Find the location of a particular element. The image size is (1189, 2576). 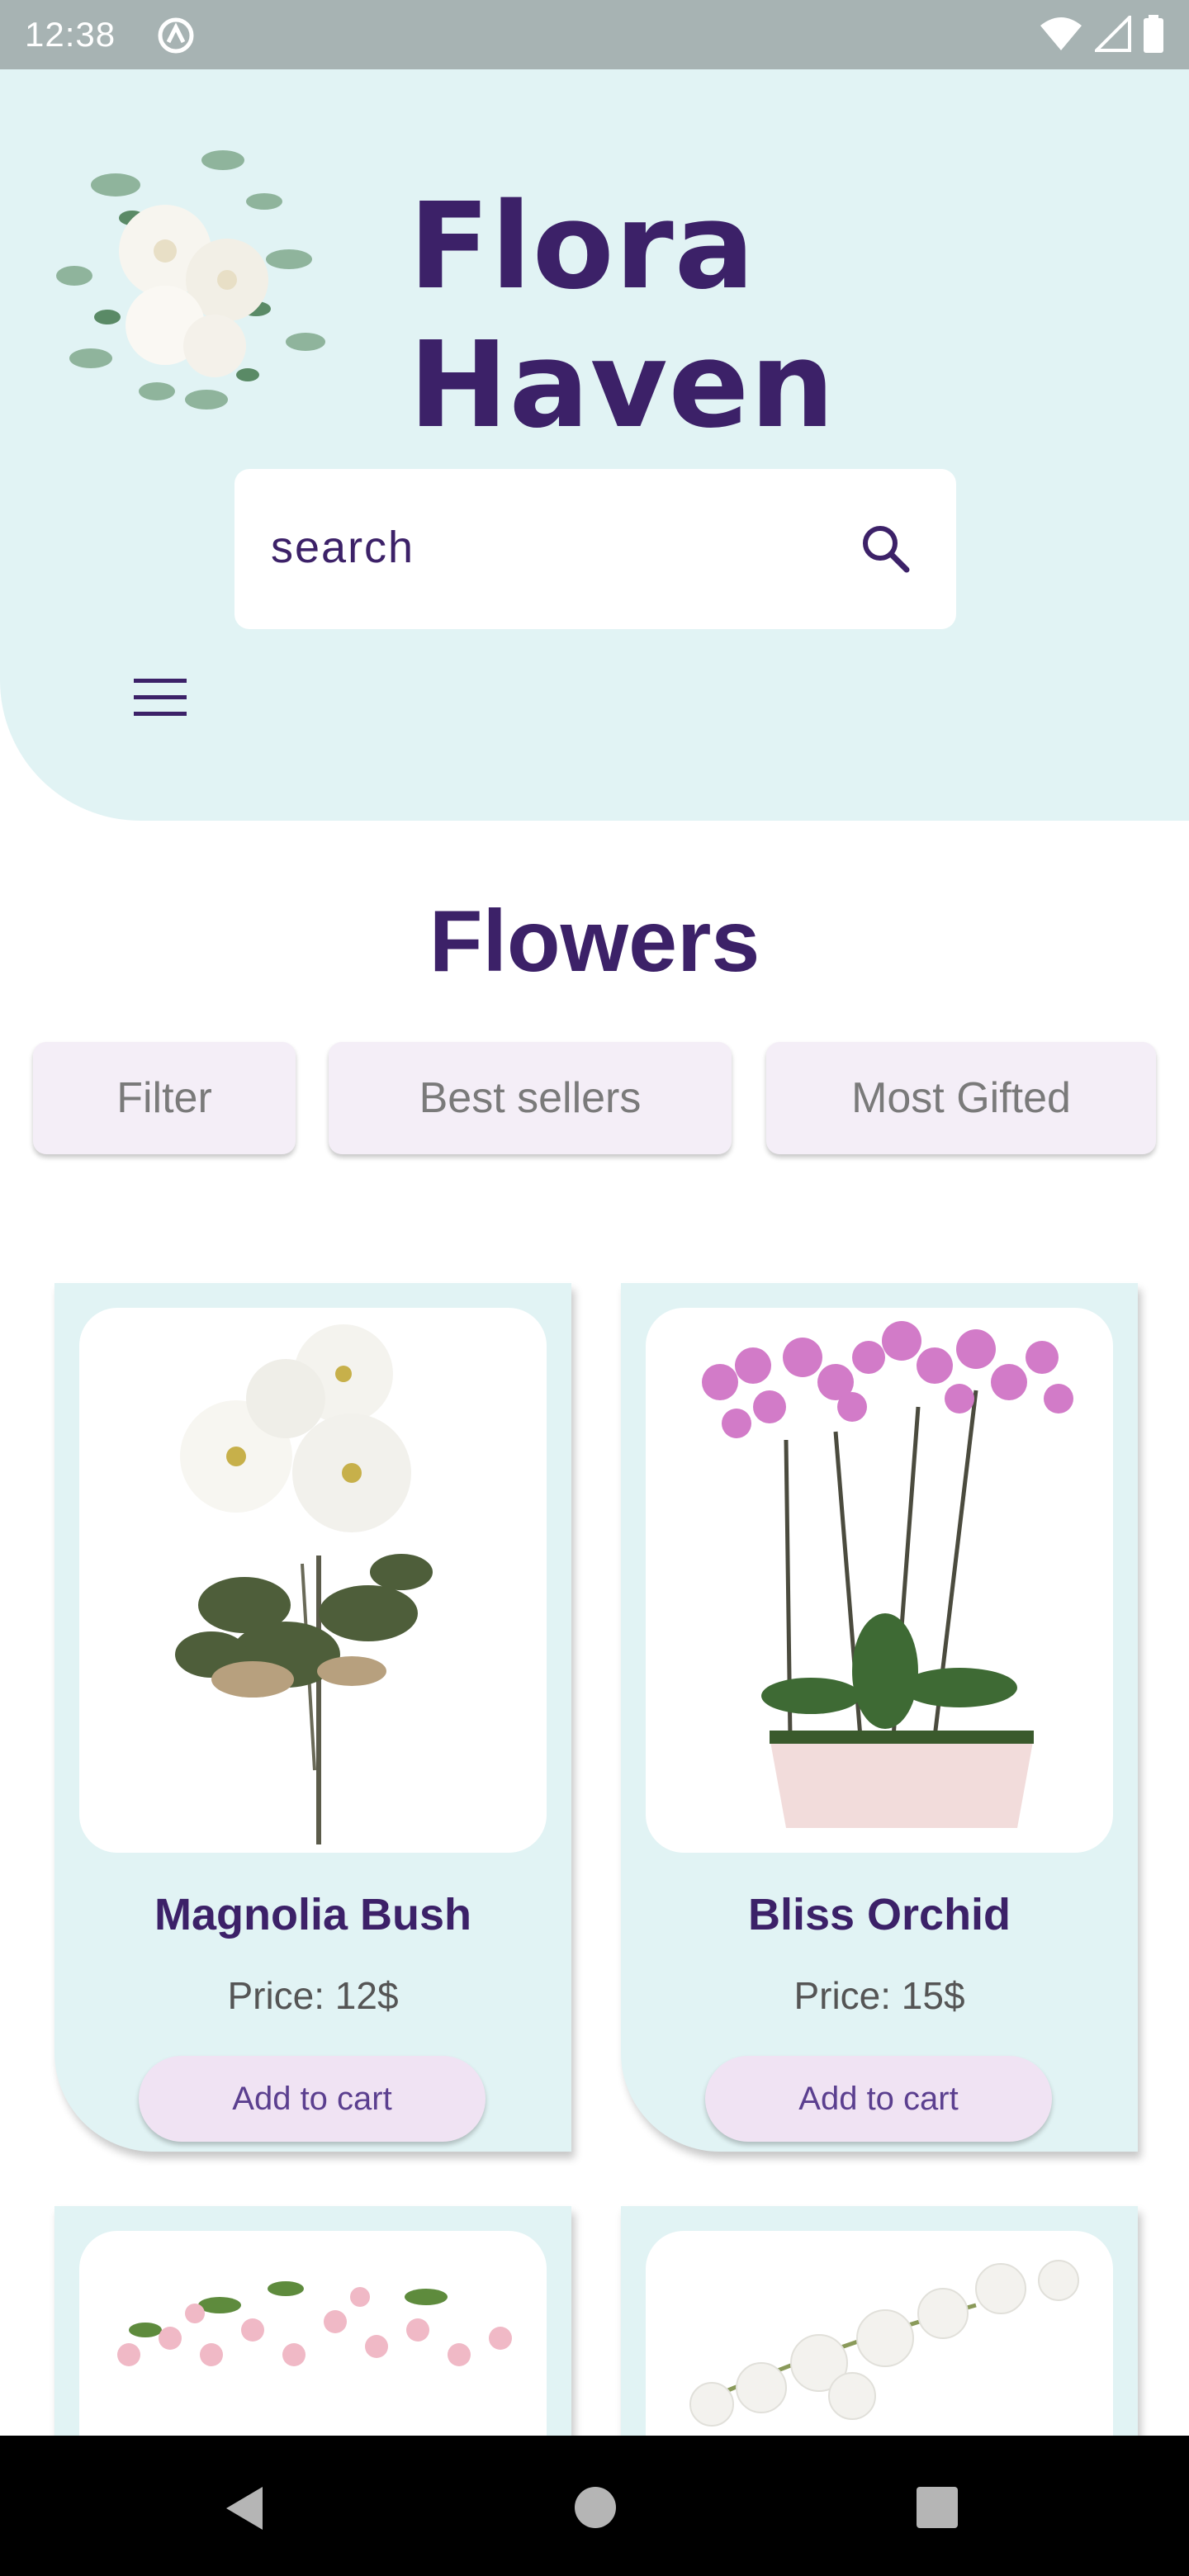

product-card: Bliss Orchid Price: 15$ Add to cart is located at coordinates (879, 1717).